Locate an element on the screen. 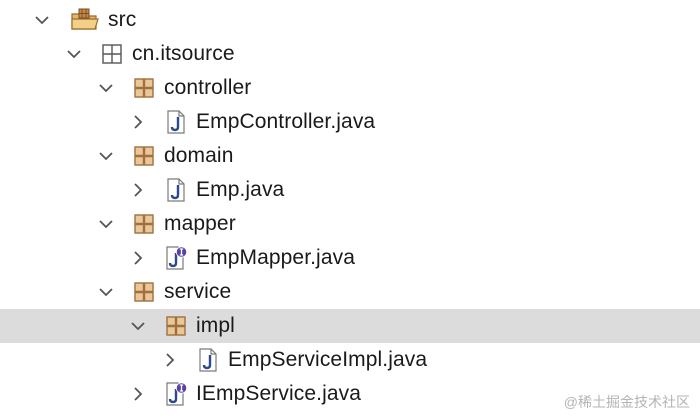 This screenshot has width=700, height=420. tree-node-impl: impl is located at coordinates (350, 326).